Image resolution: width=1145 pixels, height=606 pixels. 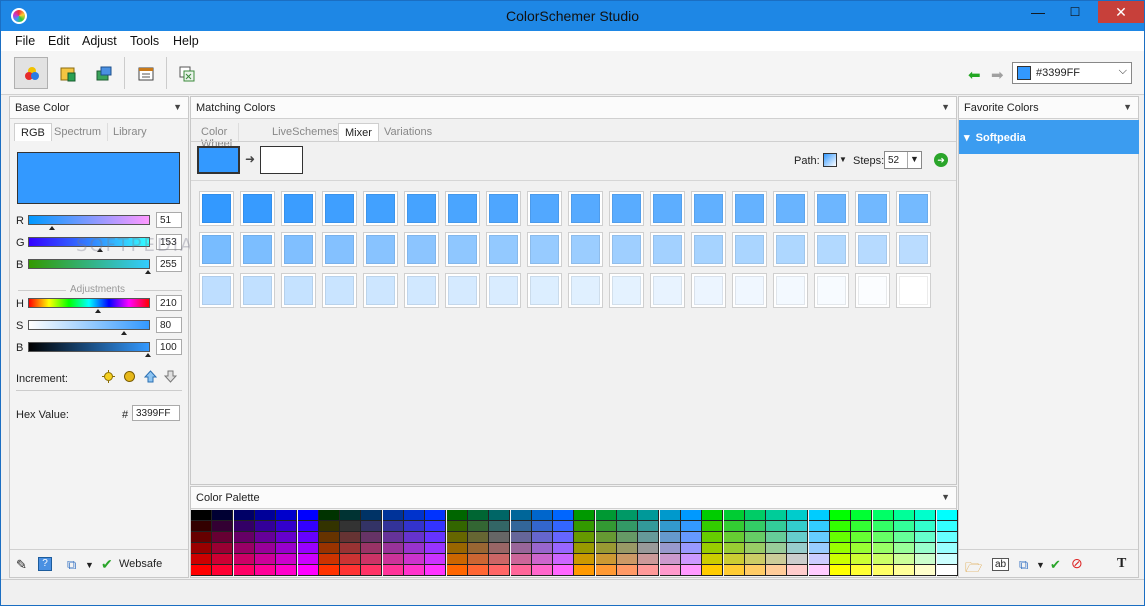 What do you see at coordinates (218, 160) in the screenshot?
I see `mix-start-color` at bounding box center [218, 160].